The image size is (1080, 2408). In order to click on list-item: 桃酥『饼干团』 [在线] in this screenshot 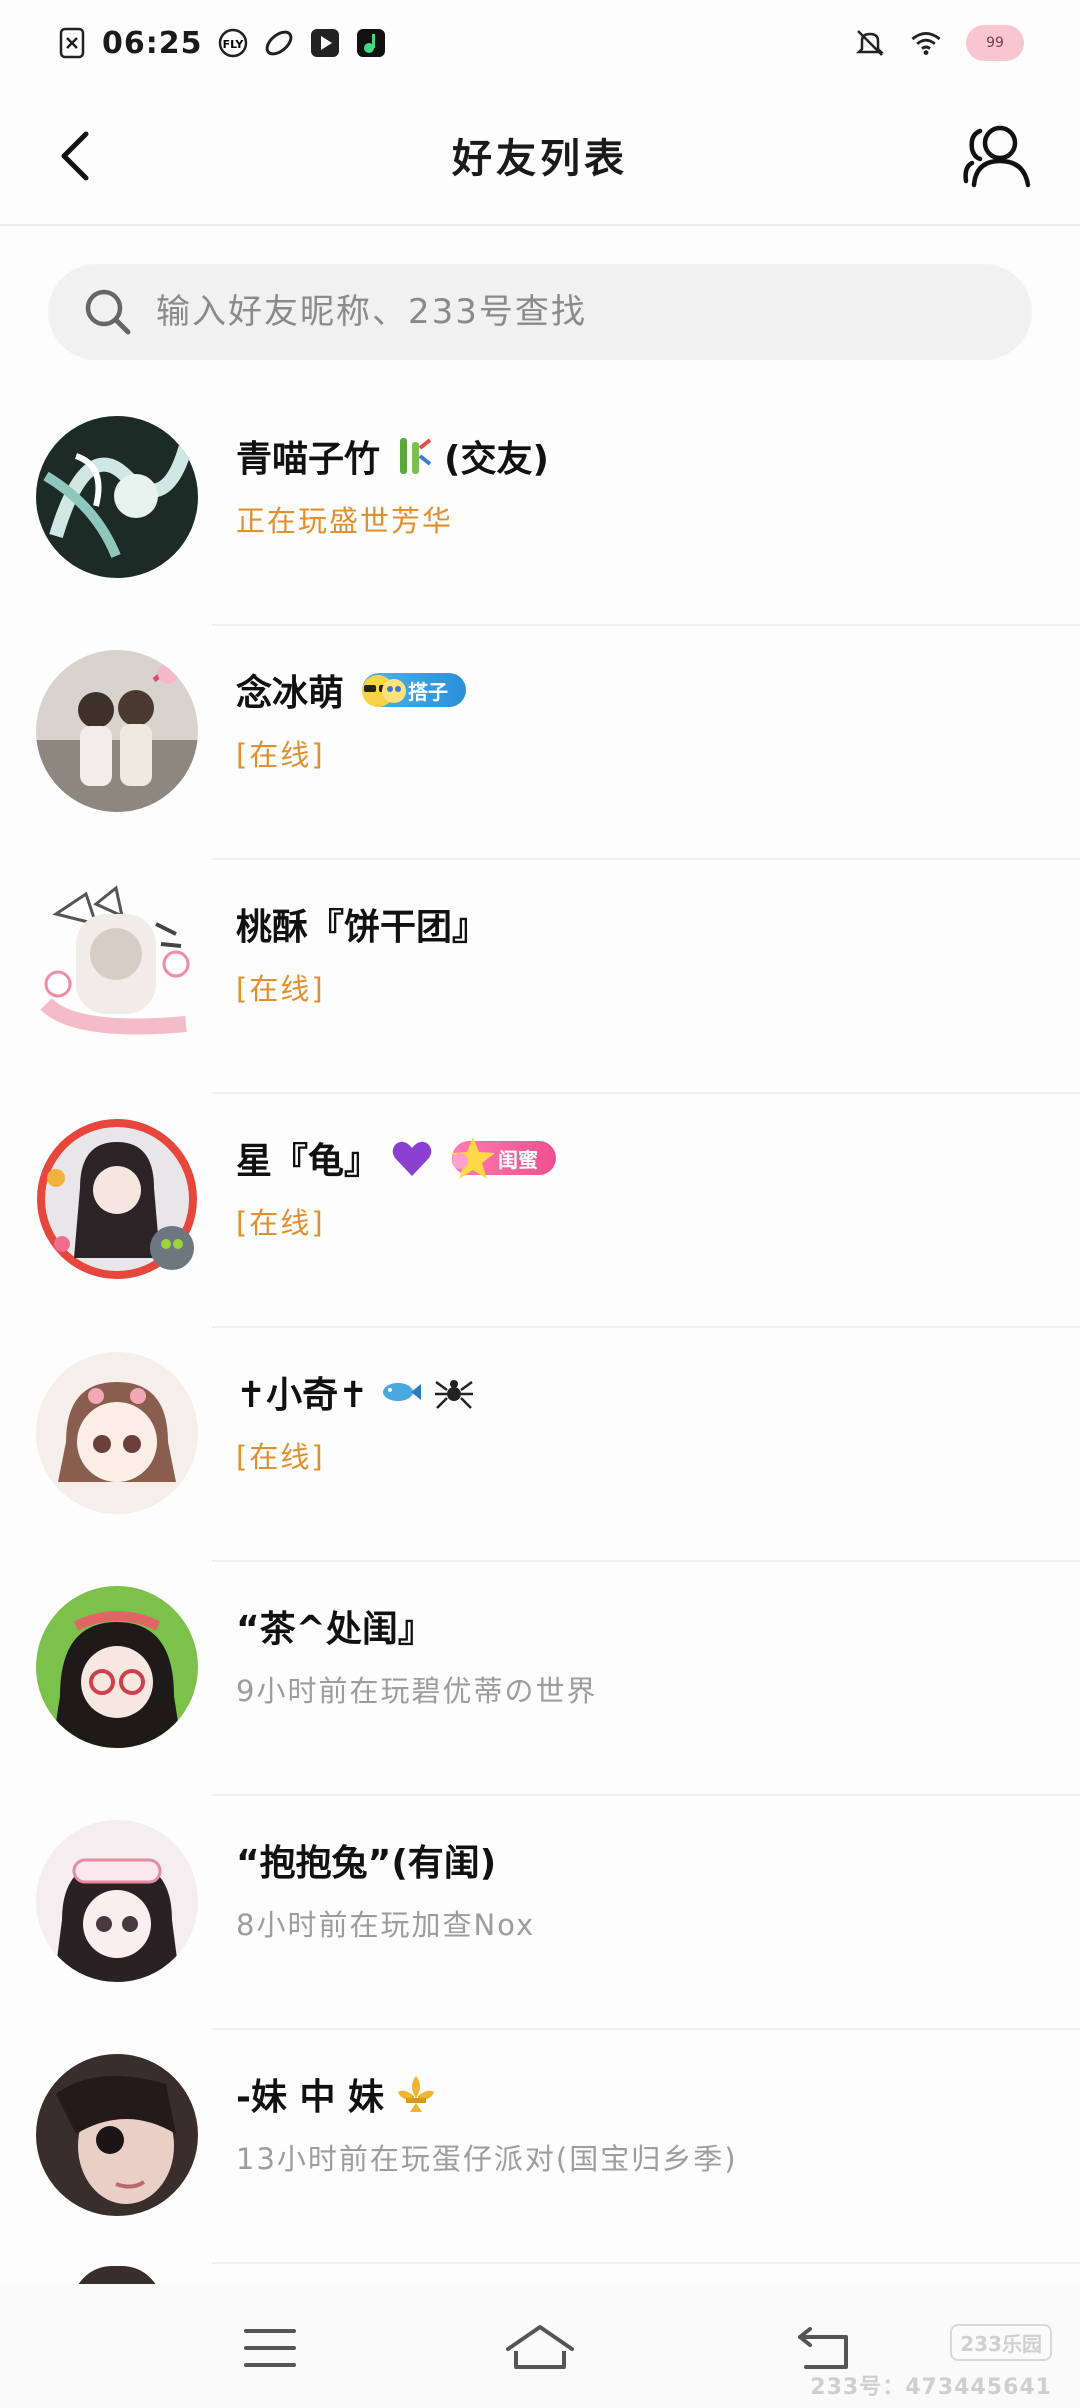, I will do `click(540, 977)`.